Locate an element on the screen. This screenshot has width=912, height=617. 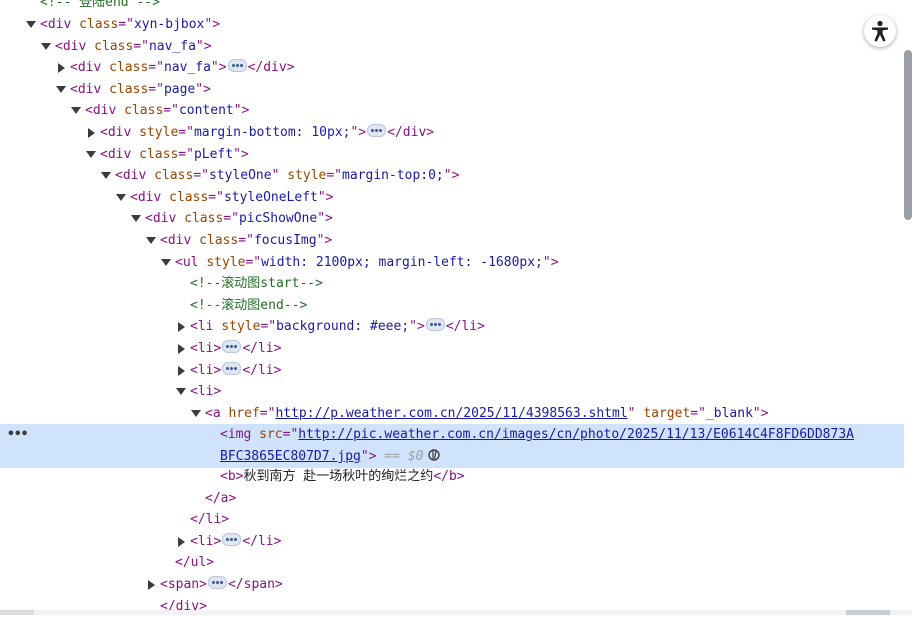
accessibility-button is located at coordinates (880, 31).